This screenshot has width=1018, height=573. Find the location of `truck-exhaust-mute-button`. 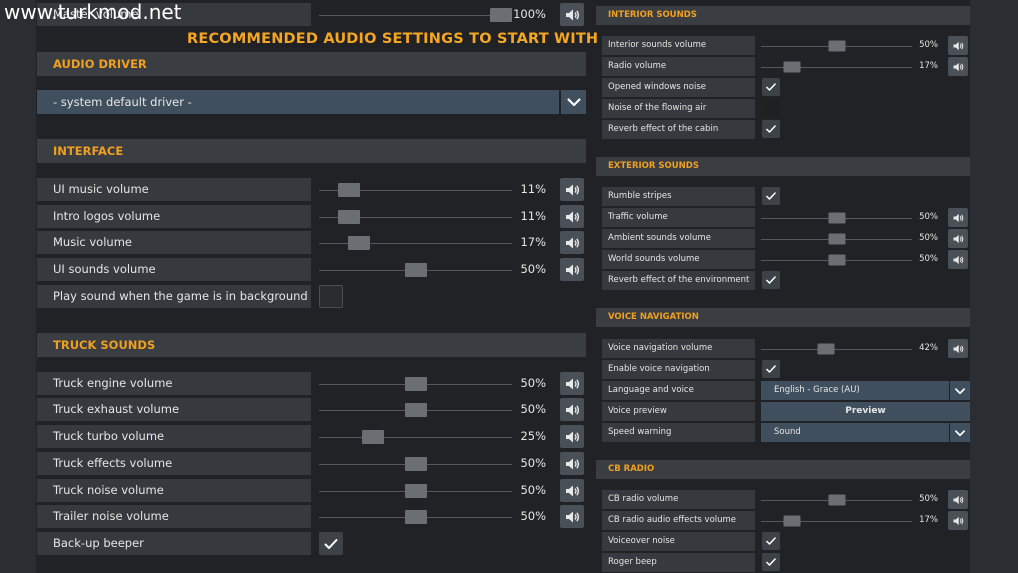

truck-exhaust-mute-button is located at coordinates (572, 409).